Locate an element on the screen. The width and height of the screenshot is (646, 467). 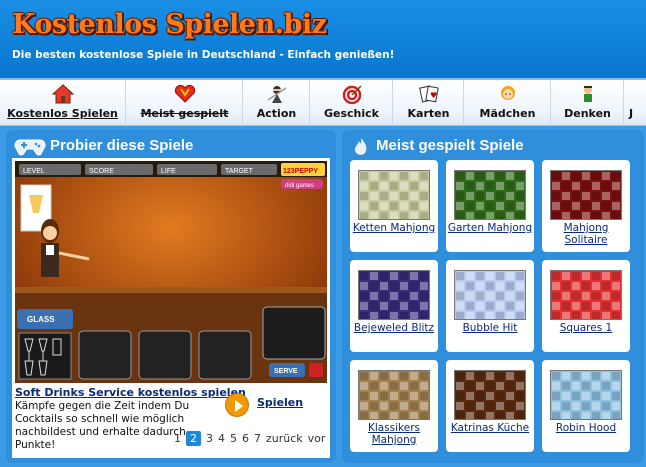
game-tile-link: Katrinas Küche is located at coordinates (490, 428).